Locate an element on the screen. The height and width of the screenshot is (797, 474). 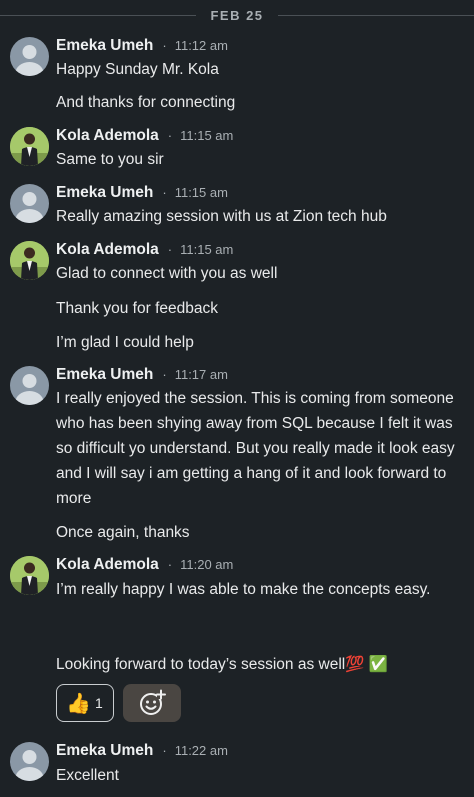
timestamp: 11:12 am is located at coordinates (201, 45).